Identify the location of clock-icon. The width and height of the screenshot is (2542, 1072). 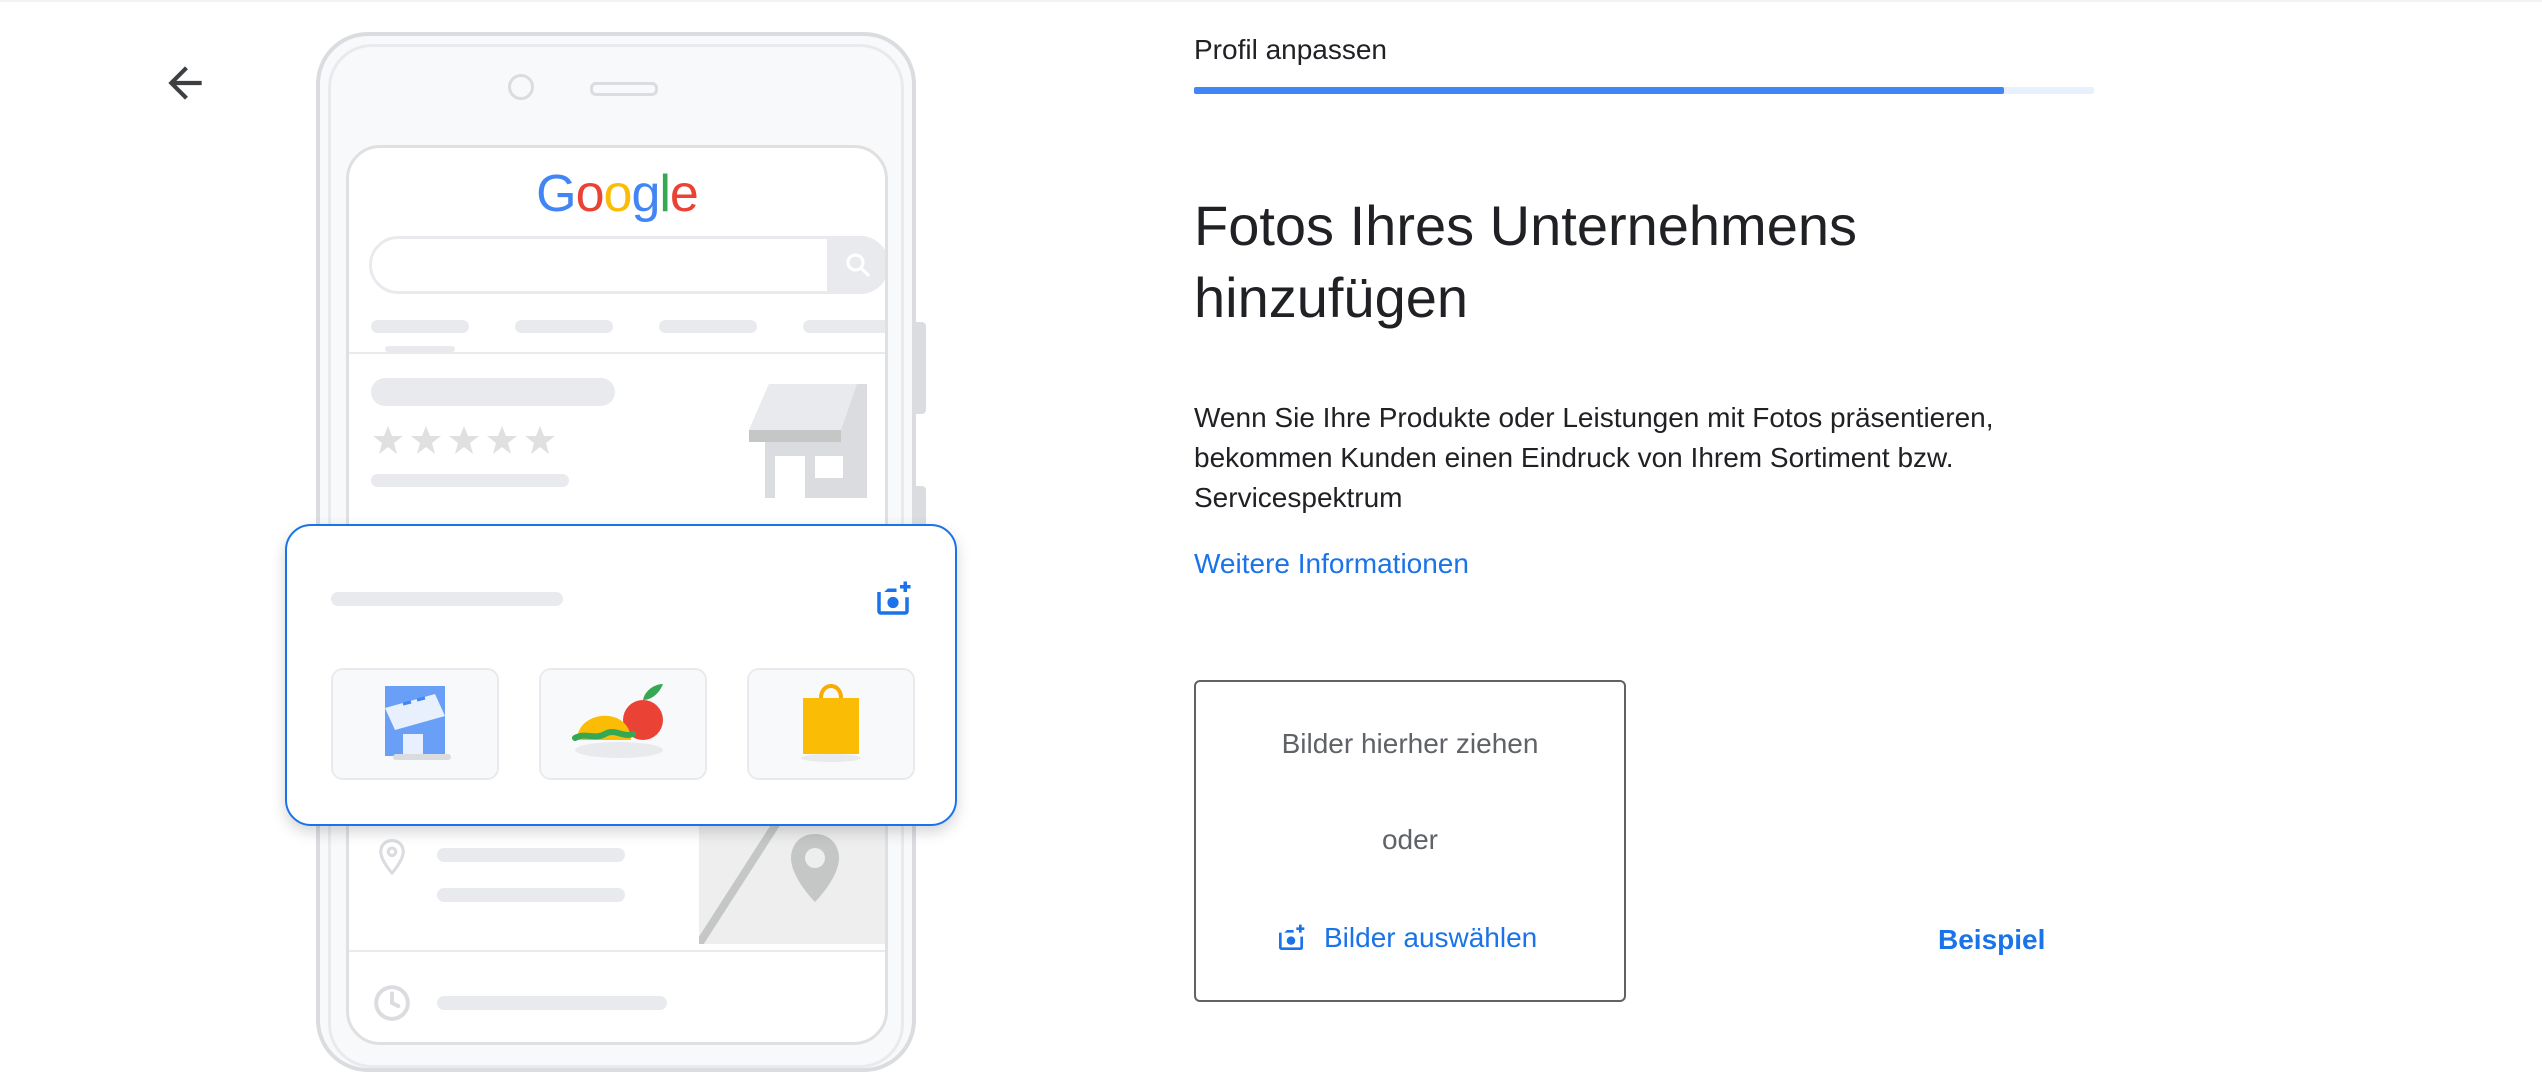
(392, 1003).